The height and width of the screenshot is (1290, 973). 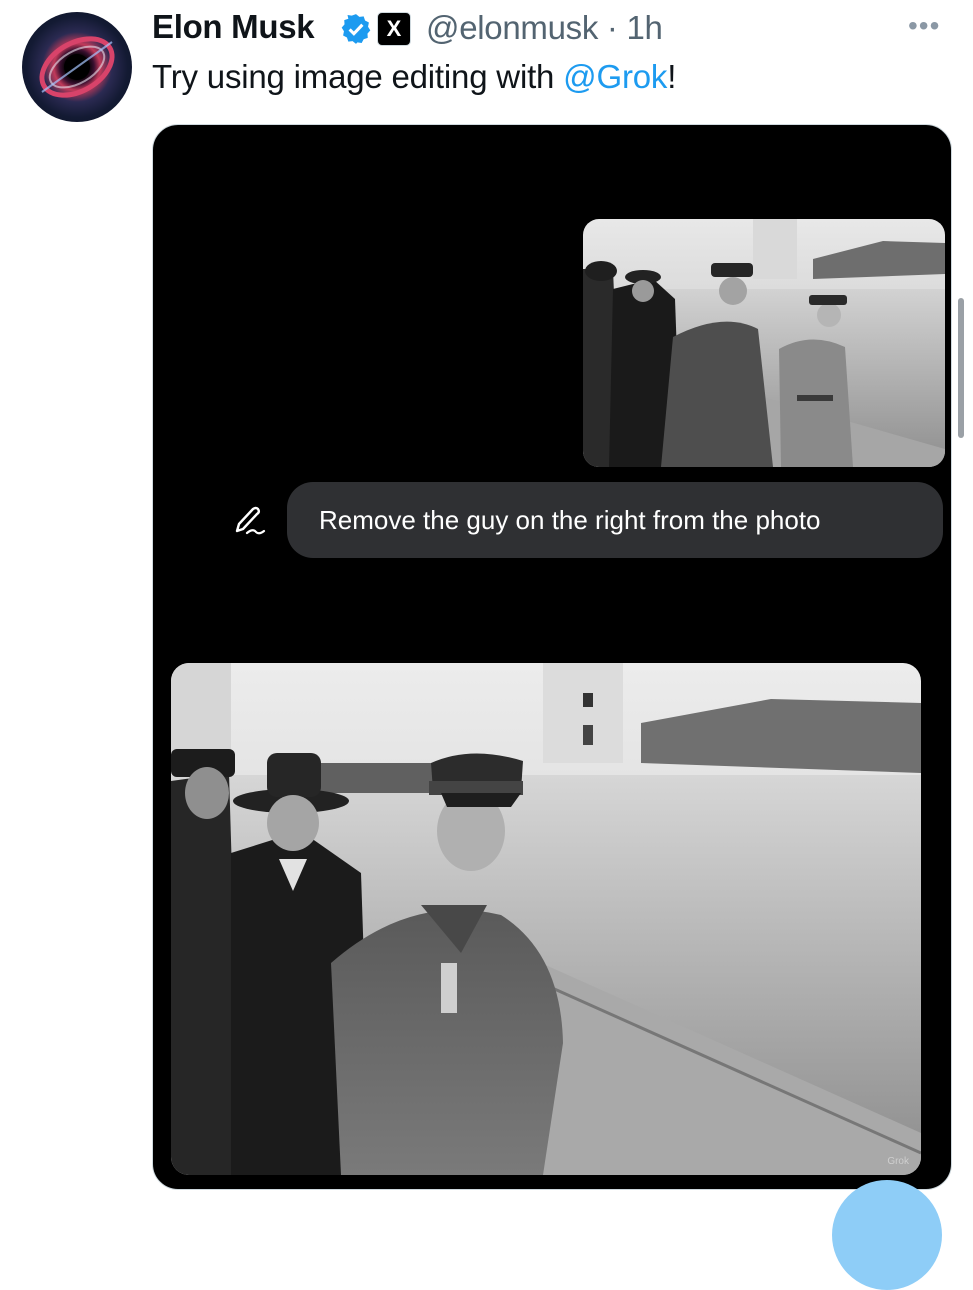 What do you see at coordinates (615, 76) in the screenshot?
I see `mention-link: @Grok` at bounding box center [615, 76].